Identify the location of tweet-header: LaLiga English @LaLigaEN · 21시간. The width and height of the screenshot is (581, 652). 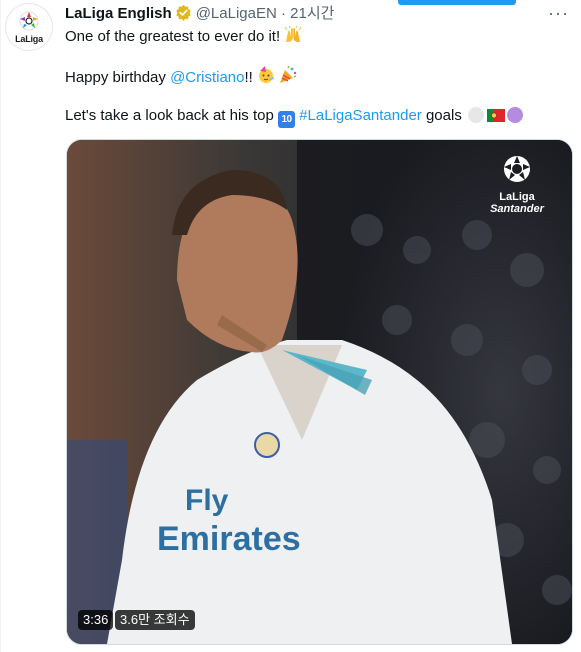
(199, 15).